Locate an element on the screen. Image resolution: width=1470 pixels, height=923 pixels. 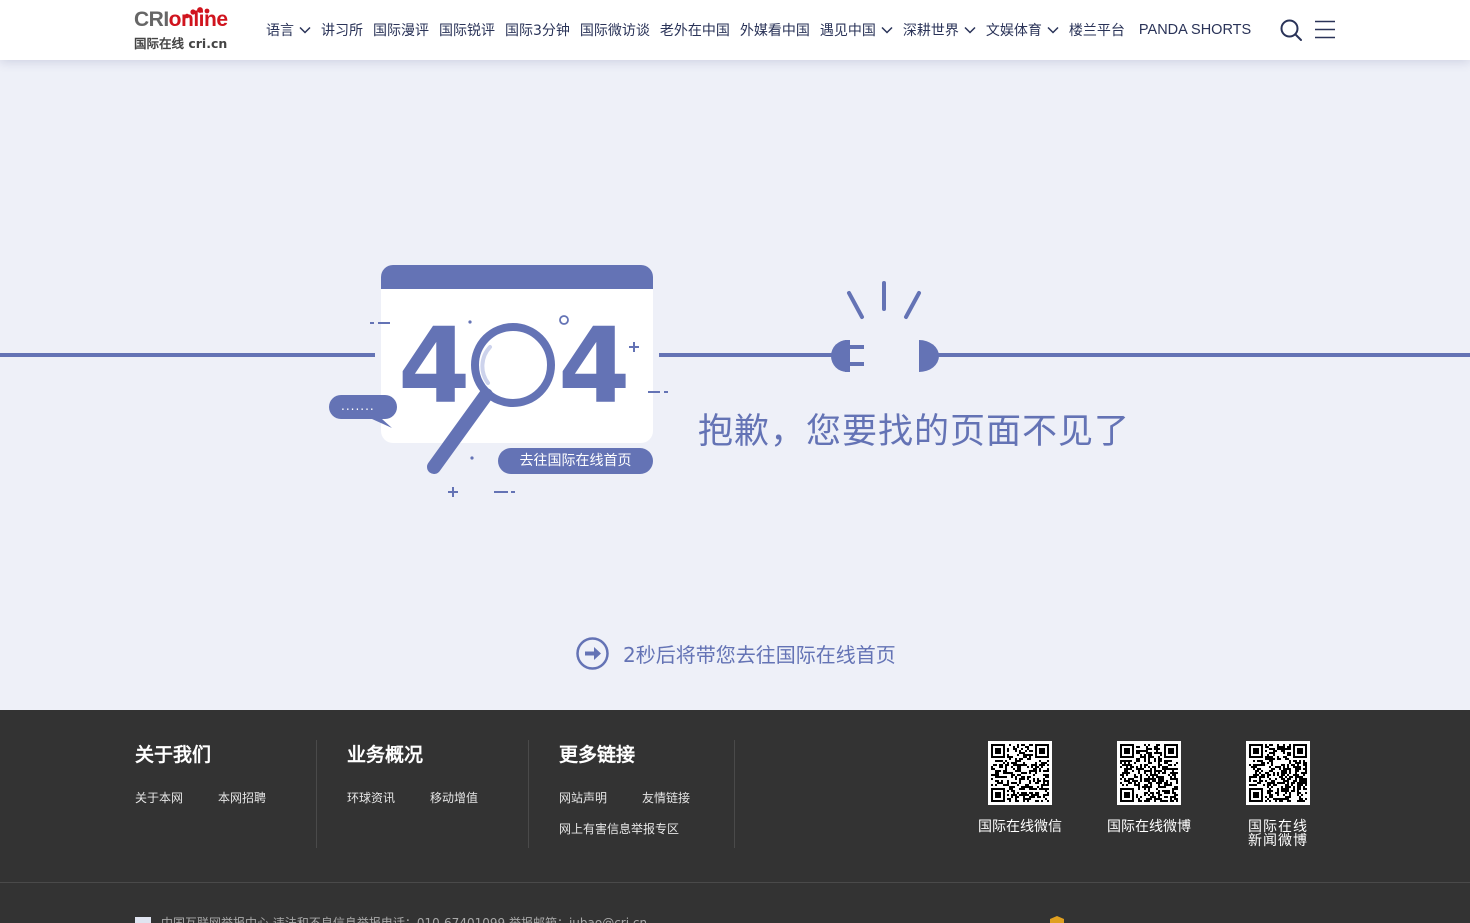
footer-link-careers: 本网招聘 is located at coordinates (242, 797).